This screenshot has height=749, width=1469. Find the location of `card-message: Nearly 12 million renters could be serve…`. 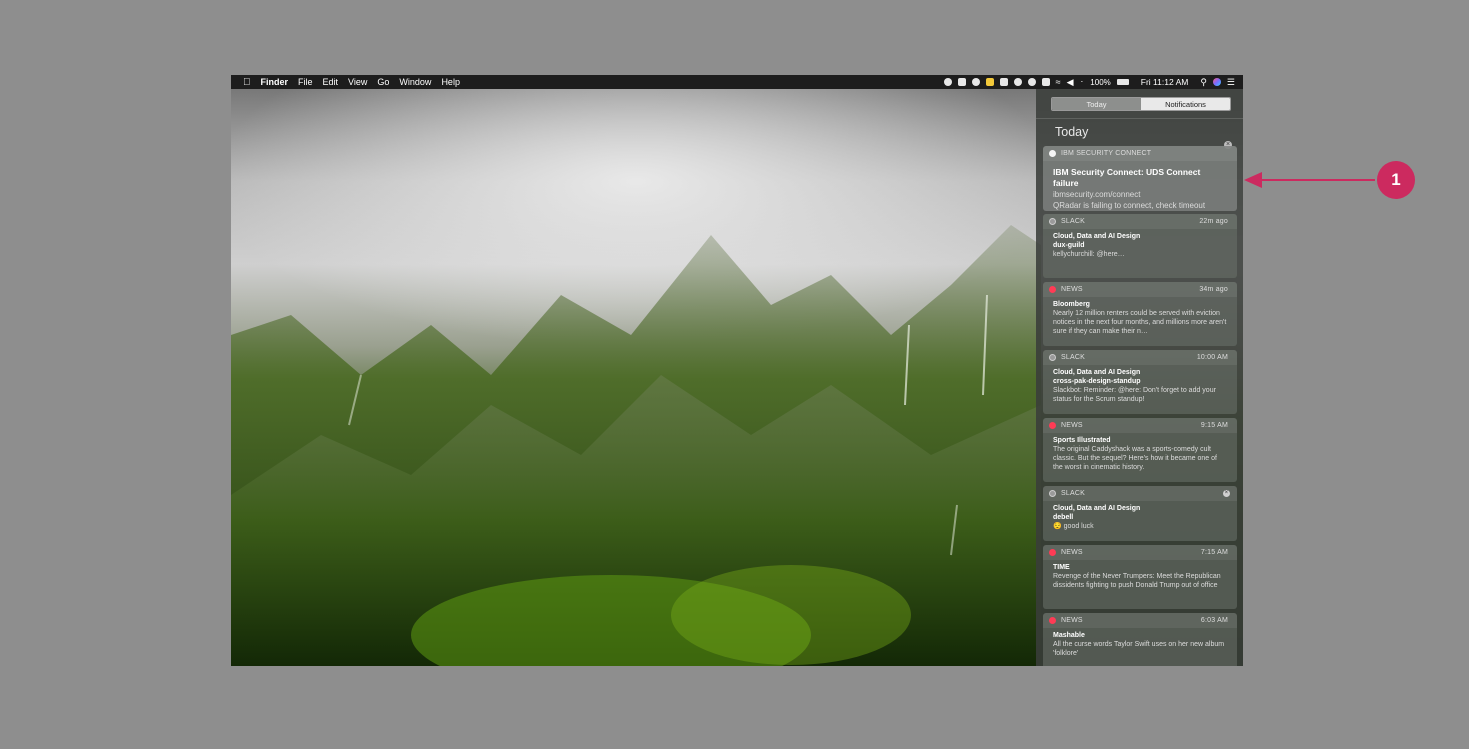

card-message: Nearly 12 million renters could be serve… is located at coordinates (1140, 322).